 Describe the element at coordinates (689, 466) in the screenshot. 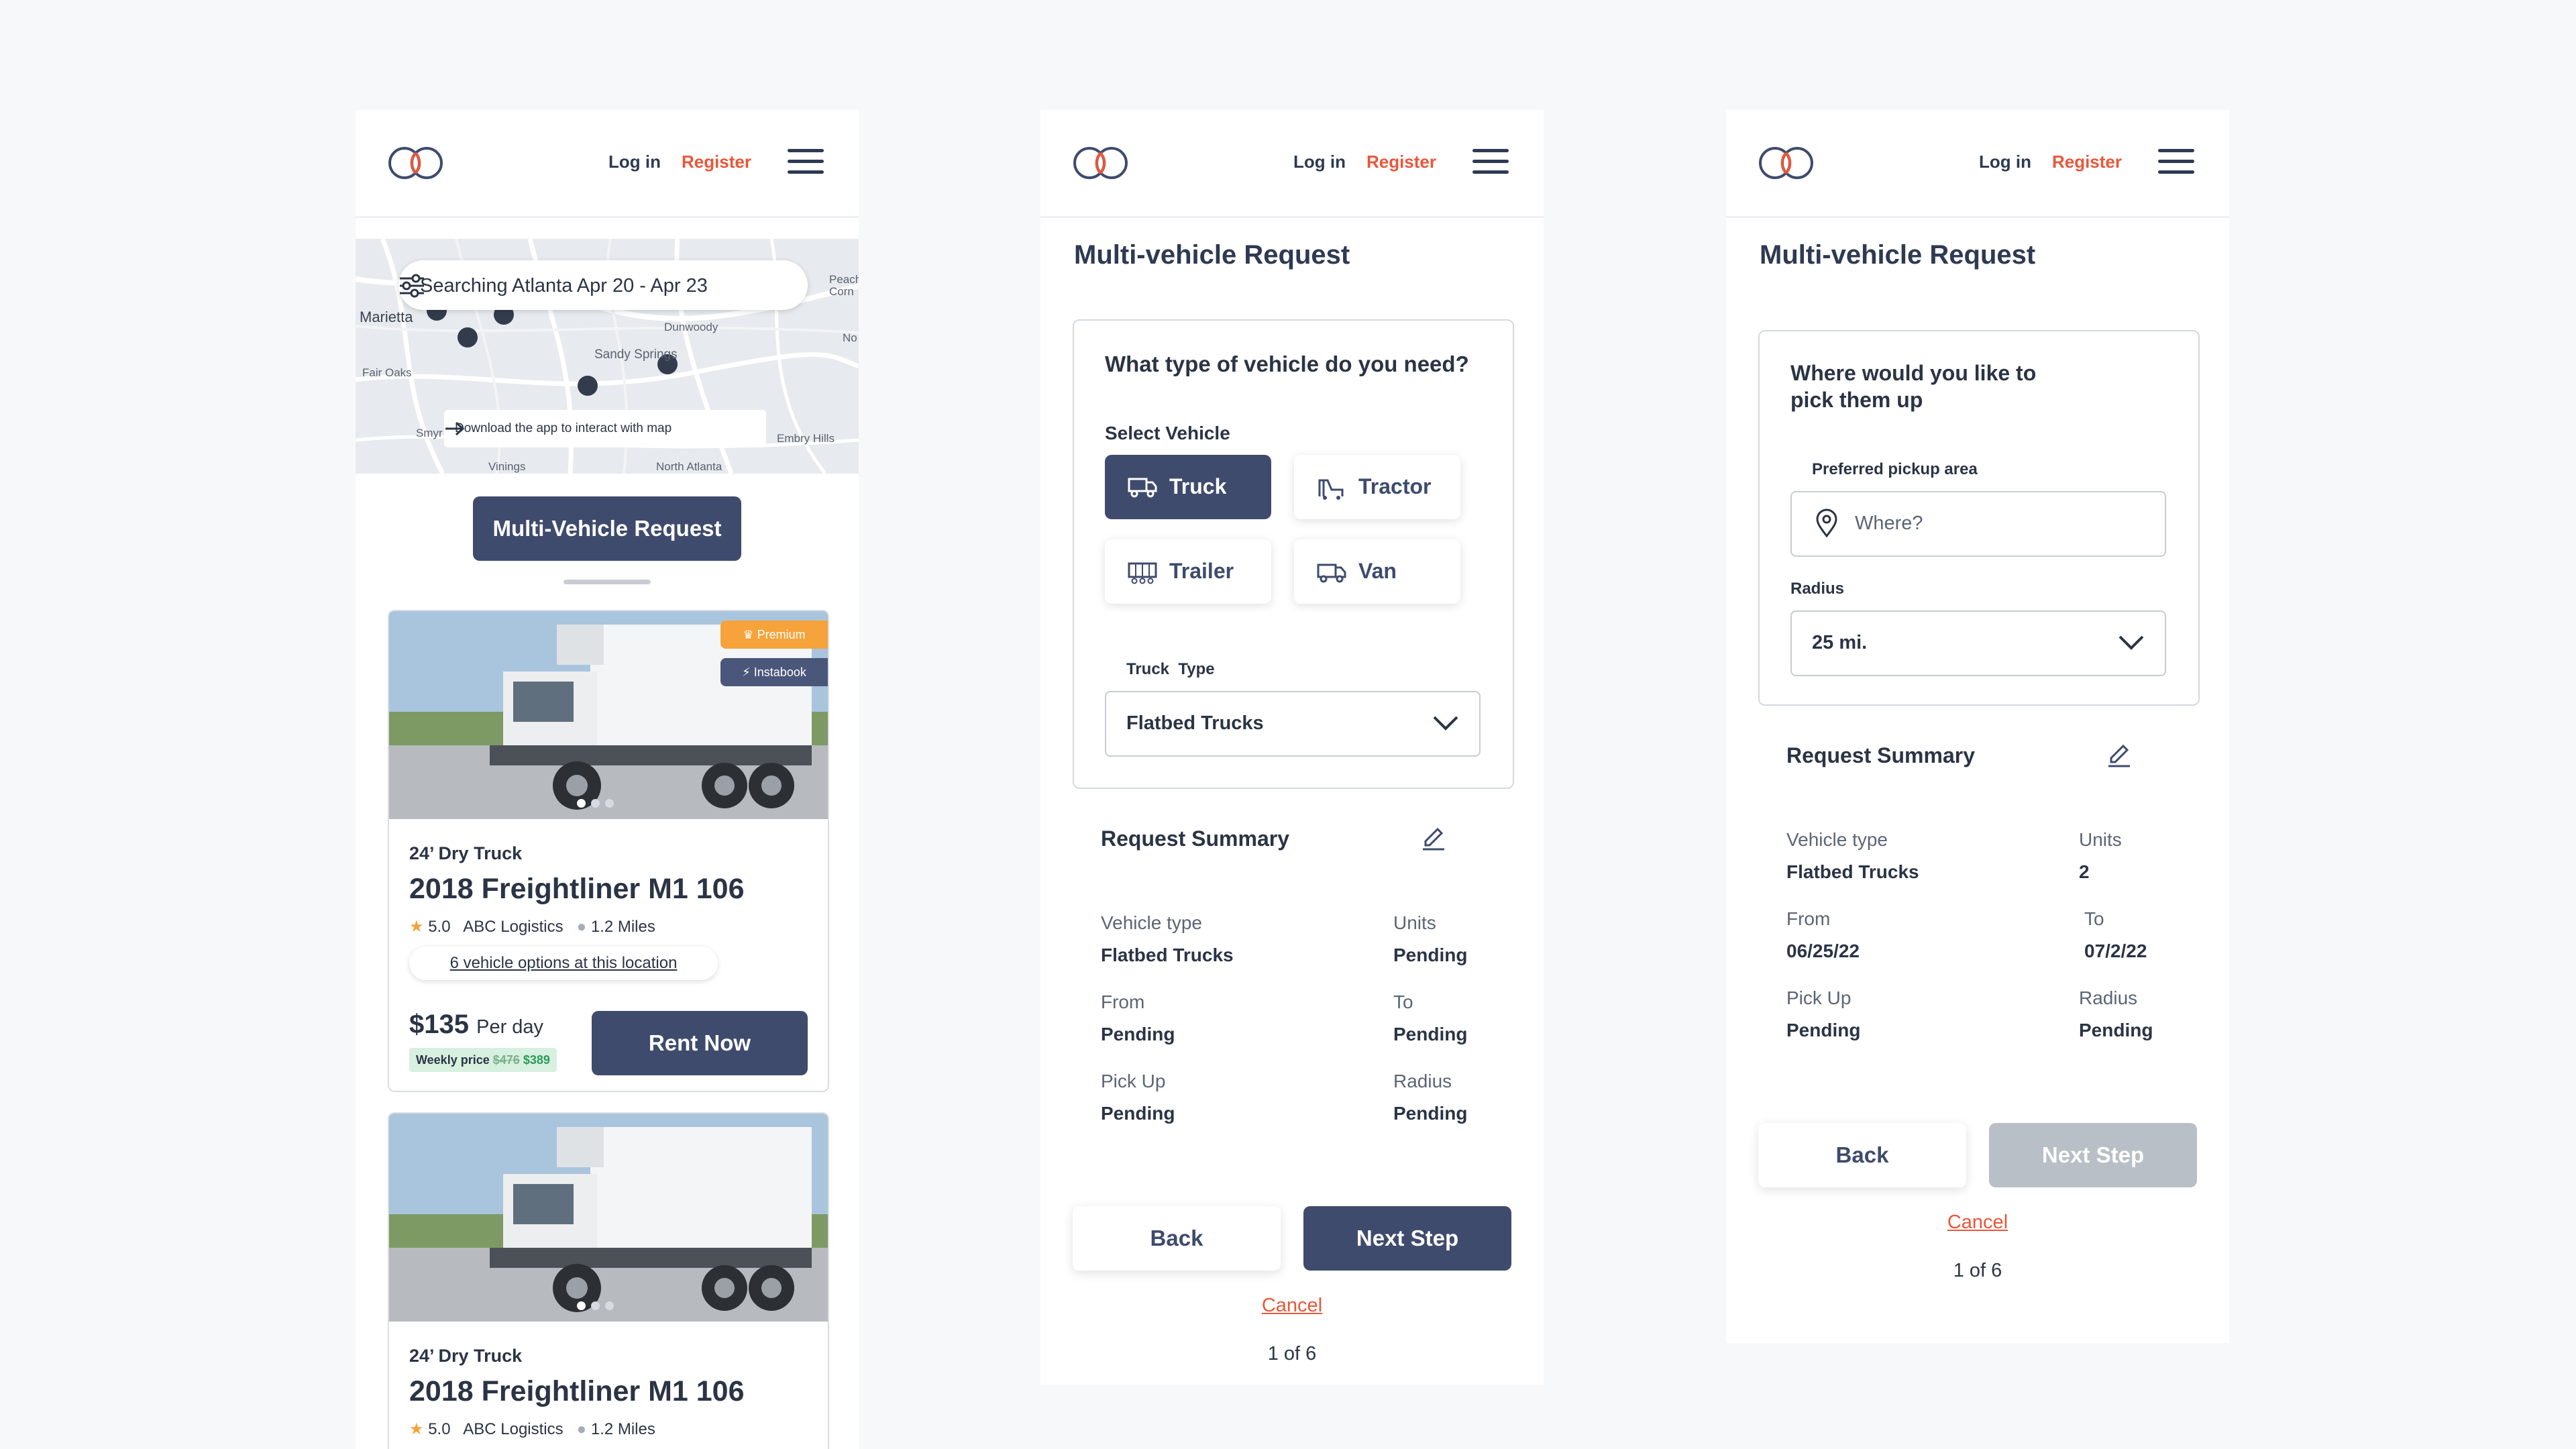

I see `map-label: North Atlanta` at that location.